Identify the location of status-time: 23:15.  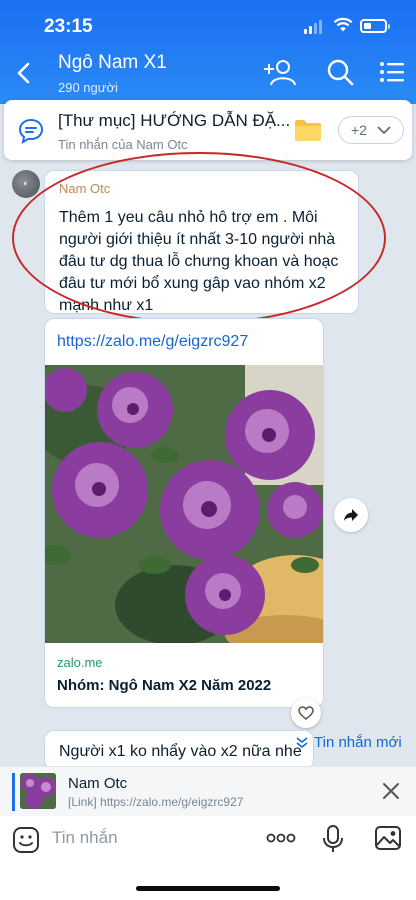
(68, 26).